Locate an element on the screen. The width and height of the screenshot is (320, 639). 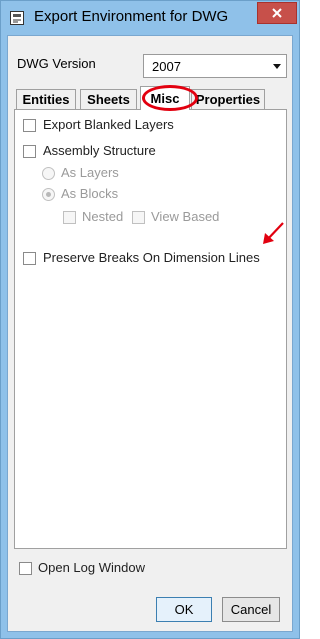
close-icon is located at coordinates (277, 13).